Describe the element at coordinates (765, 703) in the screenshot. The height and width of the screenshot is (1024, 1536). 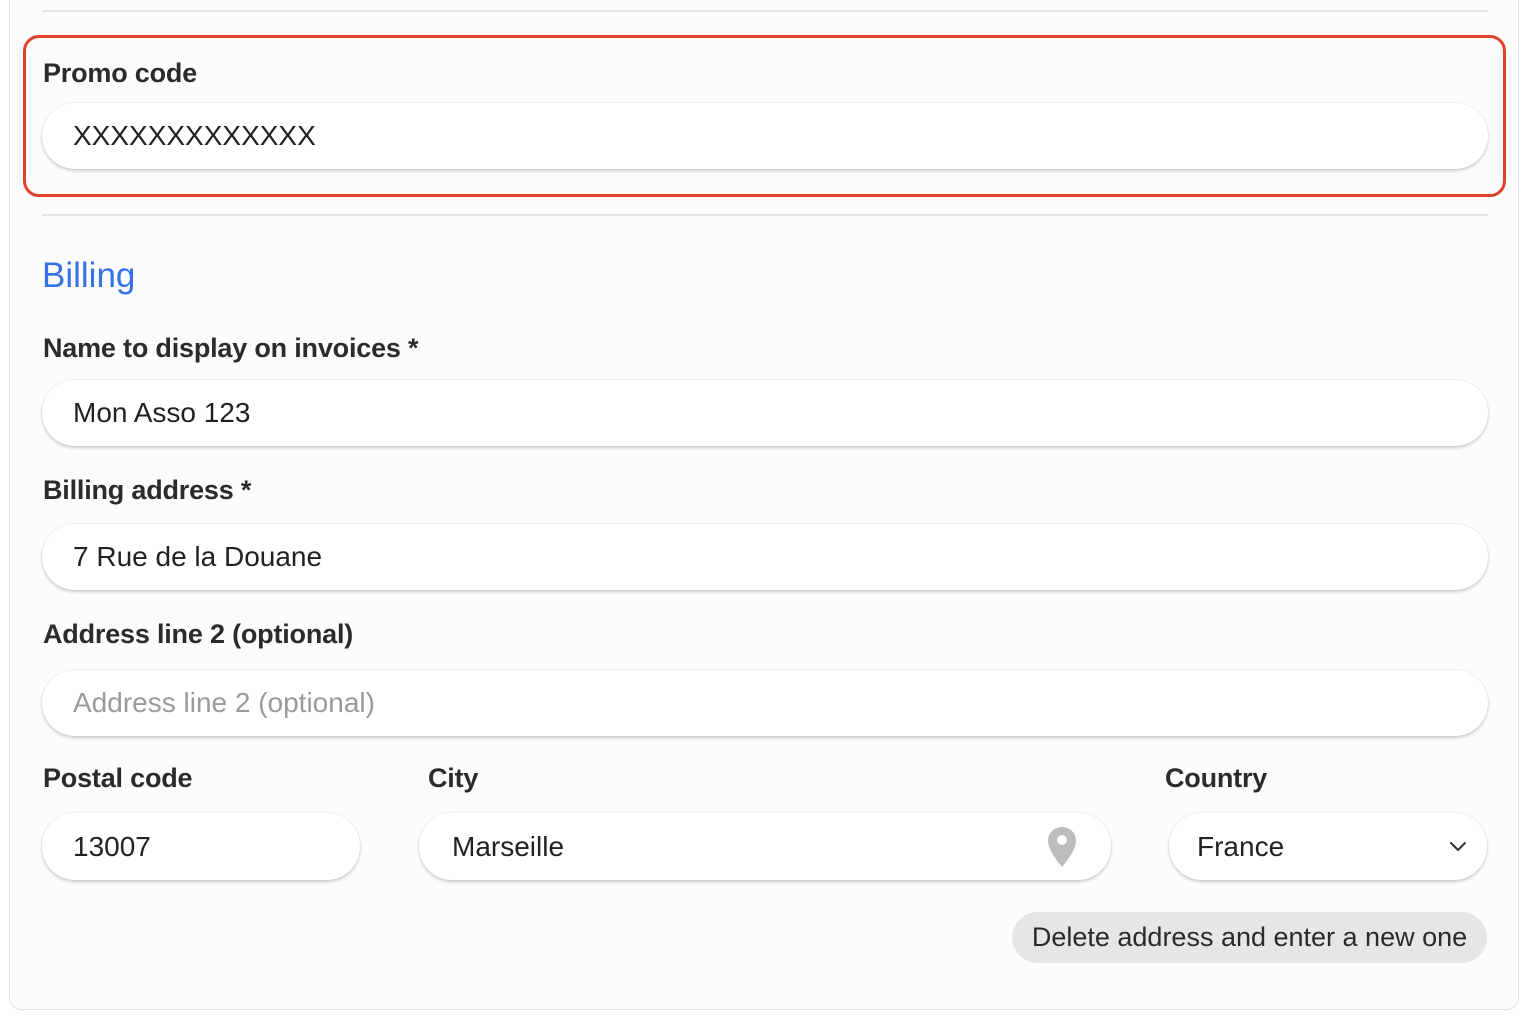
I see `address-line2-input: Address line 2 (optional)` at that location.